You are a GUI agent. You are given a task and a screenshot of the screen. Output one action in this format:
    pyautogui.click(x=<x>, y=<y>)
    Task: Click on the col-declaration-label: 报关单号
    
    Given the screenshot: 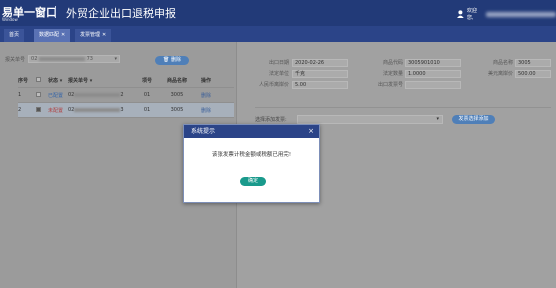 What is the action you would take?
    pyautogui.click(x=78, y=80)
    